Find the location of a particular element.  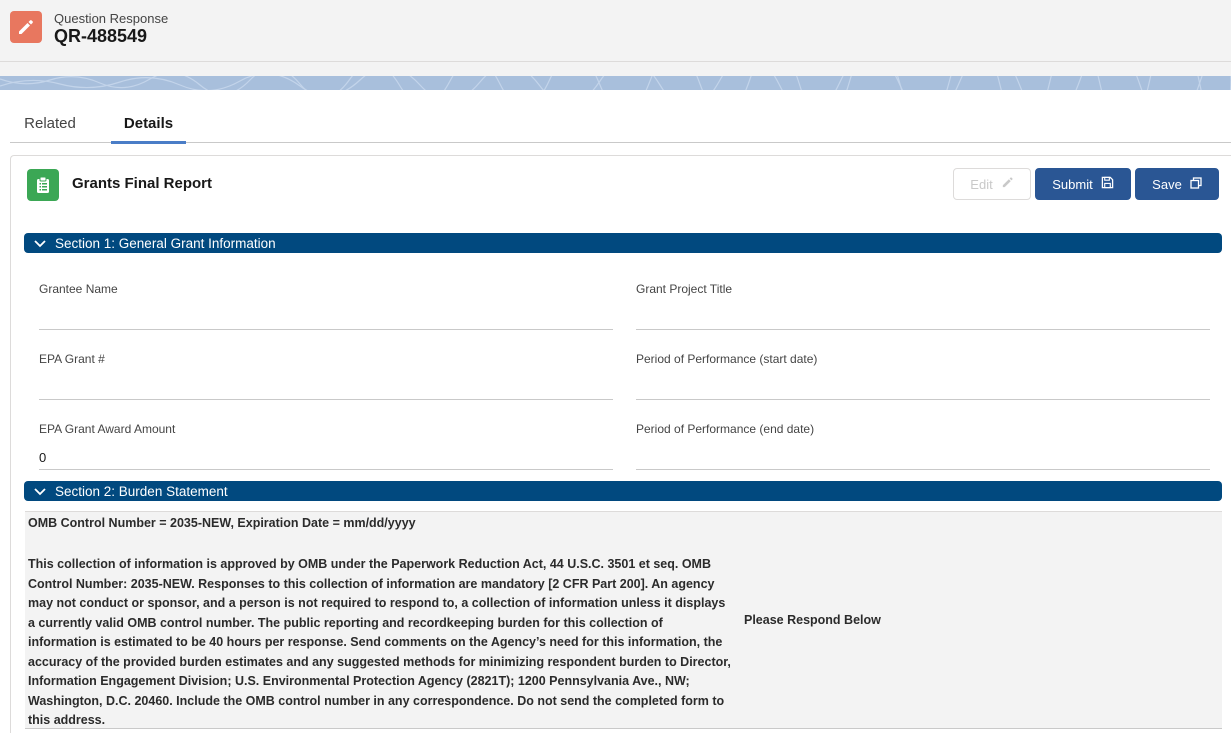

submit-button: Submit is located at coordinates (1083, 184).